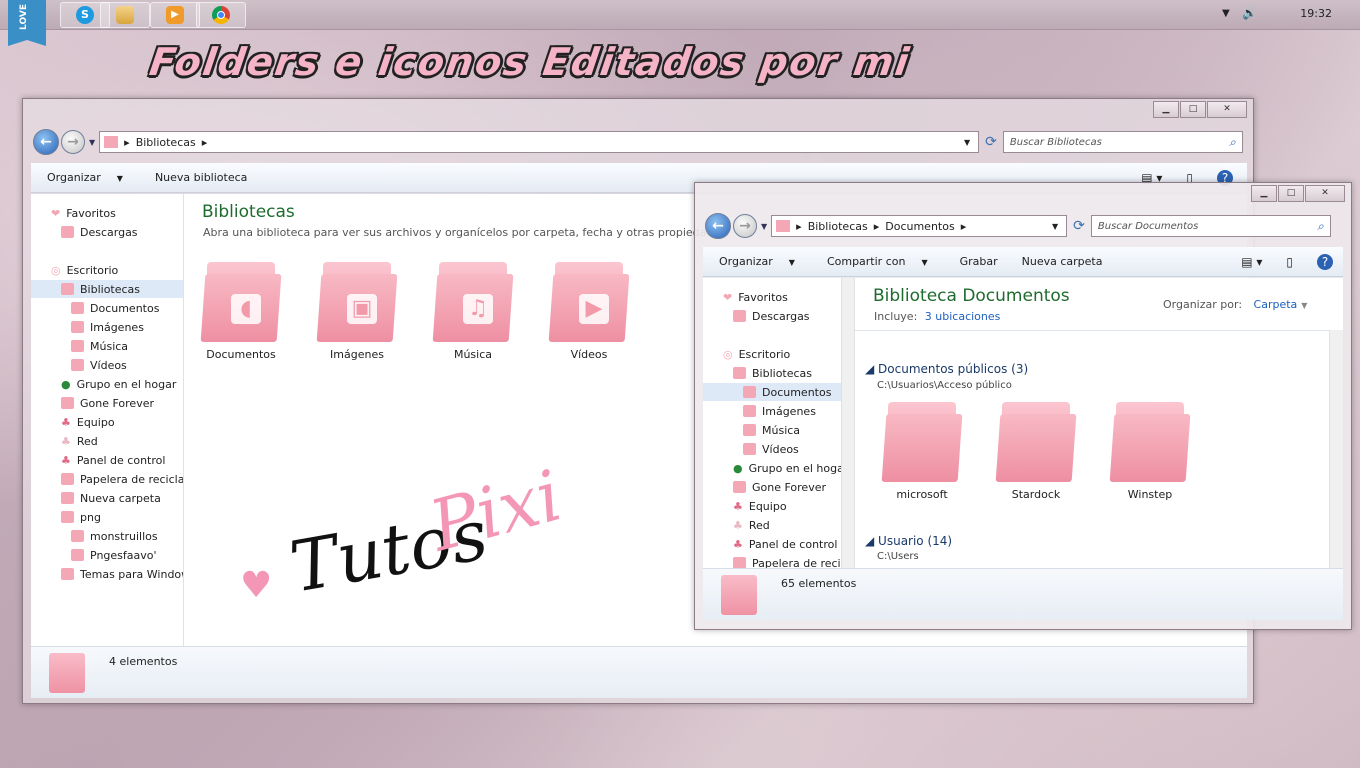 The width and height of the screenshot is (1360, 768). What do you see at coordinates (125, 15) in the screenshot?
I see `taskbar-explorer-button` at bounding box center [125, 15].